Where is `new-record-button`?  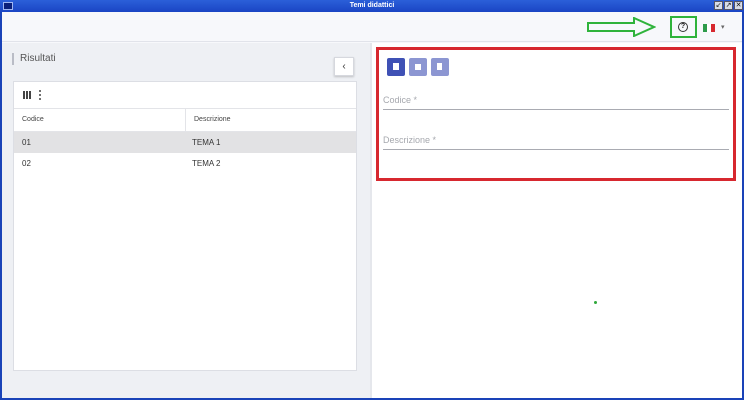
new-record-button is located at coordinates (396, 67).